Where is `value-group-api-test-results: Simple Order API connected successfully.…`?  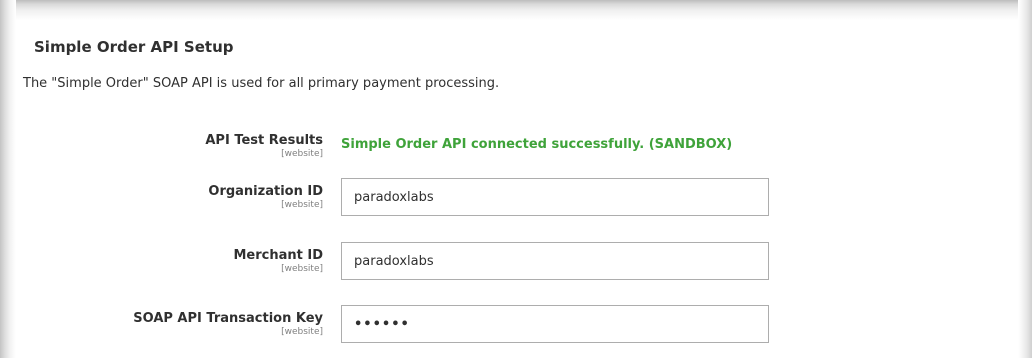
value-group-api-test-results: Simple Order API connected successfully.… is located at coordinates (536, 142).